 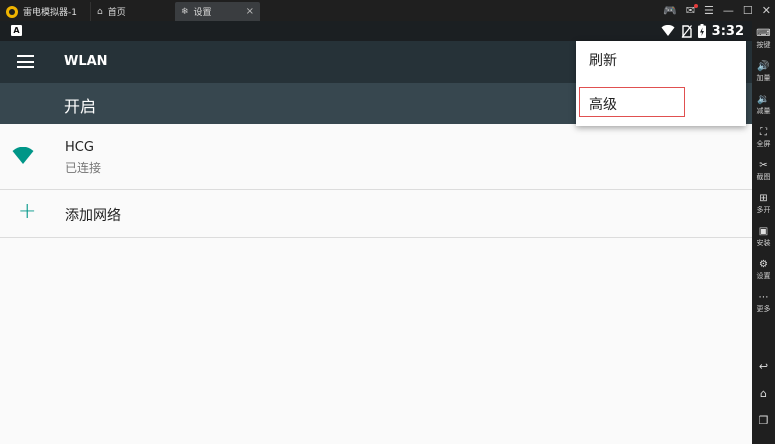 I want to click on no-sim-icon, so click(x=686, y=31).